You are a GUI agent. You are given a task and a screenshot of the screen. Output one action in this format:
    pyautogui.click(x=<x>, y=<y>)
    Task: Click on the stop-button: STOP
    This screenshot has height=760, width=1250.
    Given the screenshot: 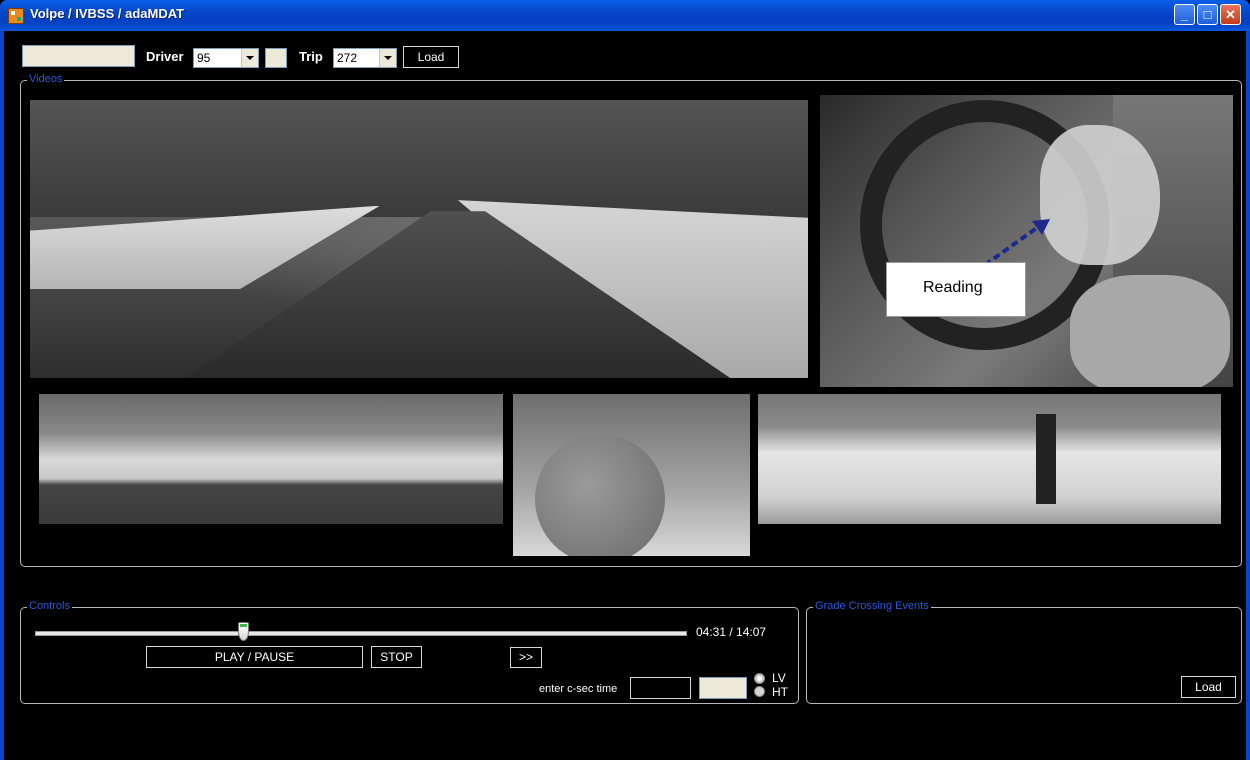 What is the action you would take?
    pyautogui.click(x=396, y=657)
    